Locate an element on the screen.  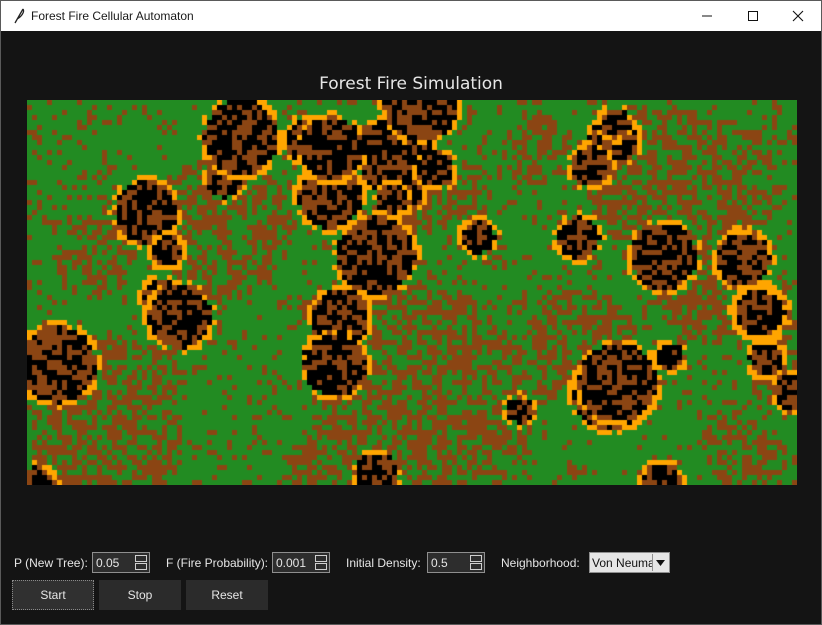
chevron-down-icon is located at coordinates (660, 563).